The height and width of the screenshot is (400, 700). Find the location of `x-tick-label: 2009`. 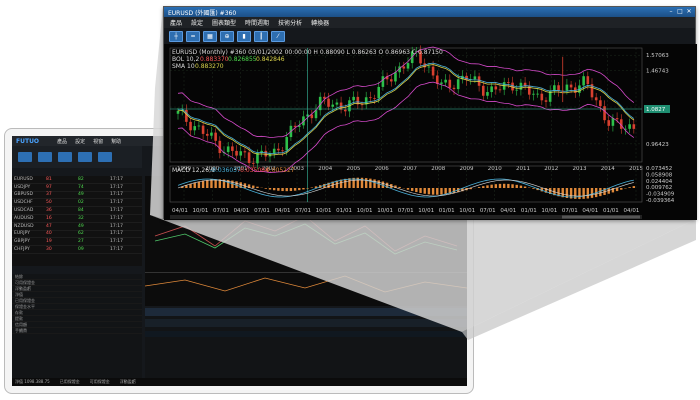

x-tick-label: 2009 is located at coordinates (467, 169).